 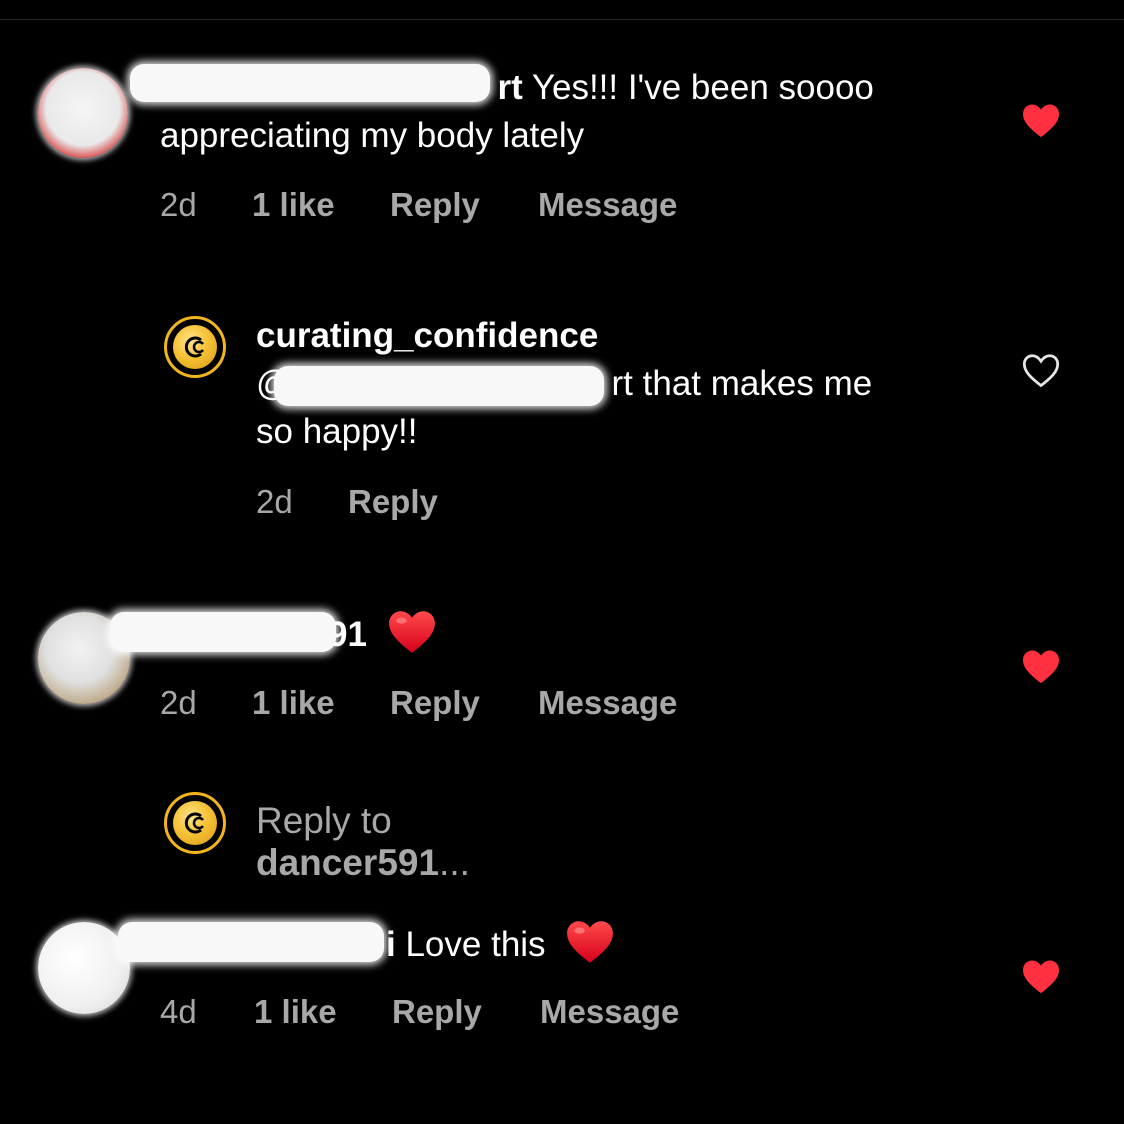 I want to click on mention-tail: rt, so click(x=622, y=383).